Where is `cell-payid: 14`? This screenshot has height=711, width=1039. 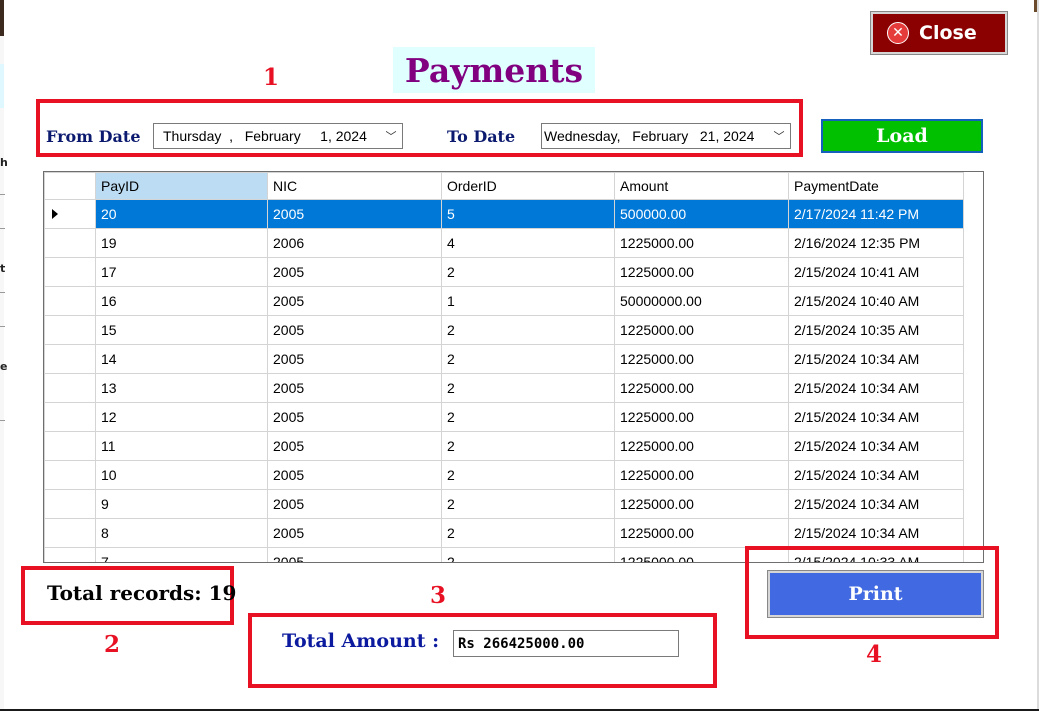 cell-payid: 14 is located at coordinates (181, 359).